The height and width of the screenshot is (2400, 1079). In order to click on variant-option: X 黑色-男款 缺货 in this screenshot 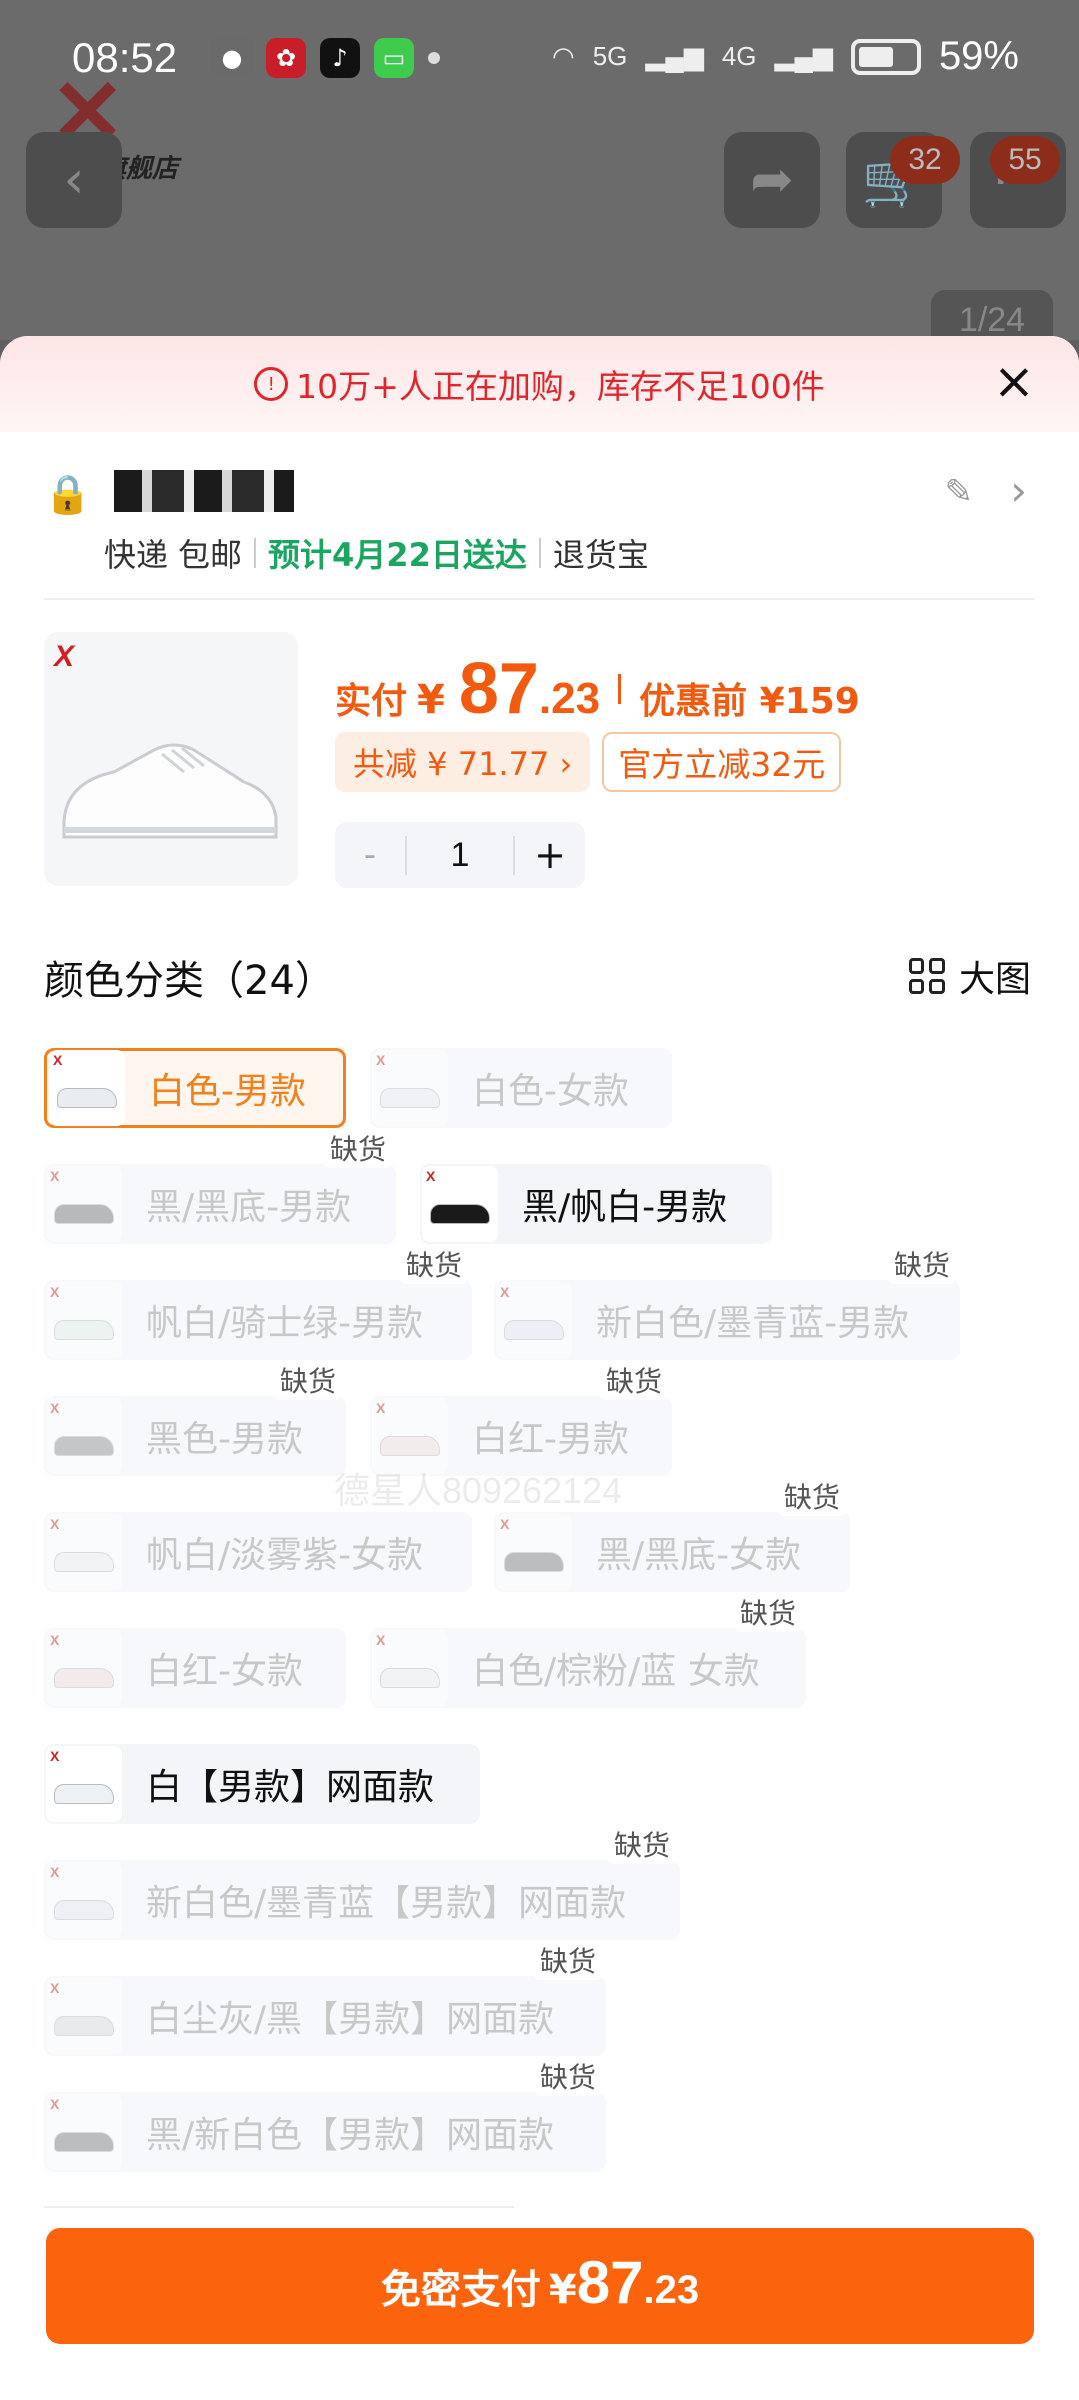, I will do `click(195, 1418)`.